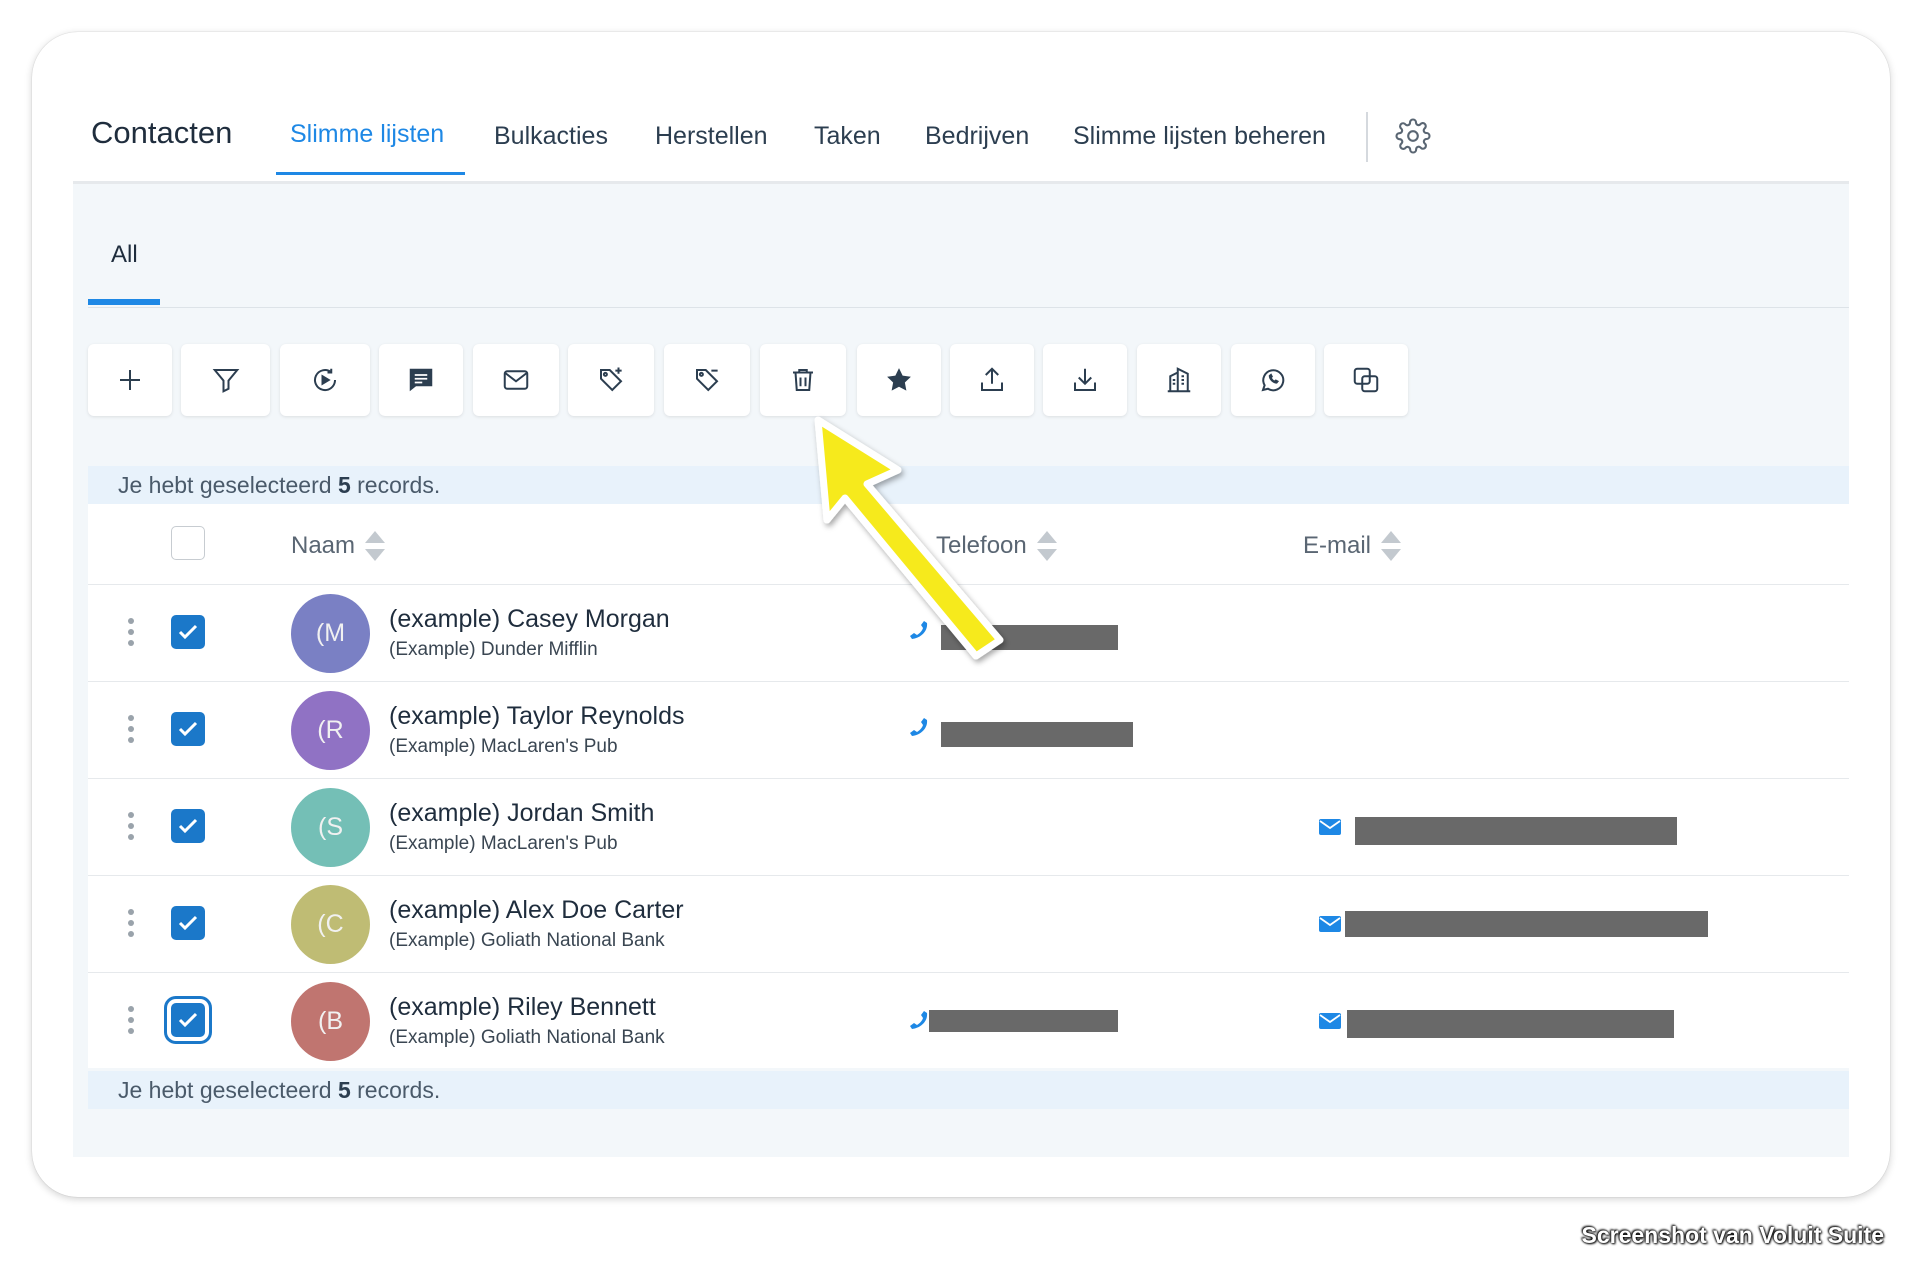 This screenshot has width=1912, height=1274. Describe the element at coordinates (981, 545) in the screenshot. I see `column-header-phone-label: Telefoon` at that location.